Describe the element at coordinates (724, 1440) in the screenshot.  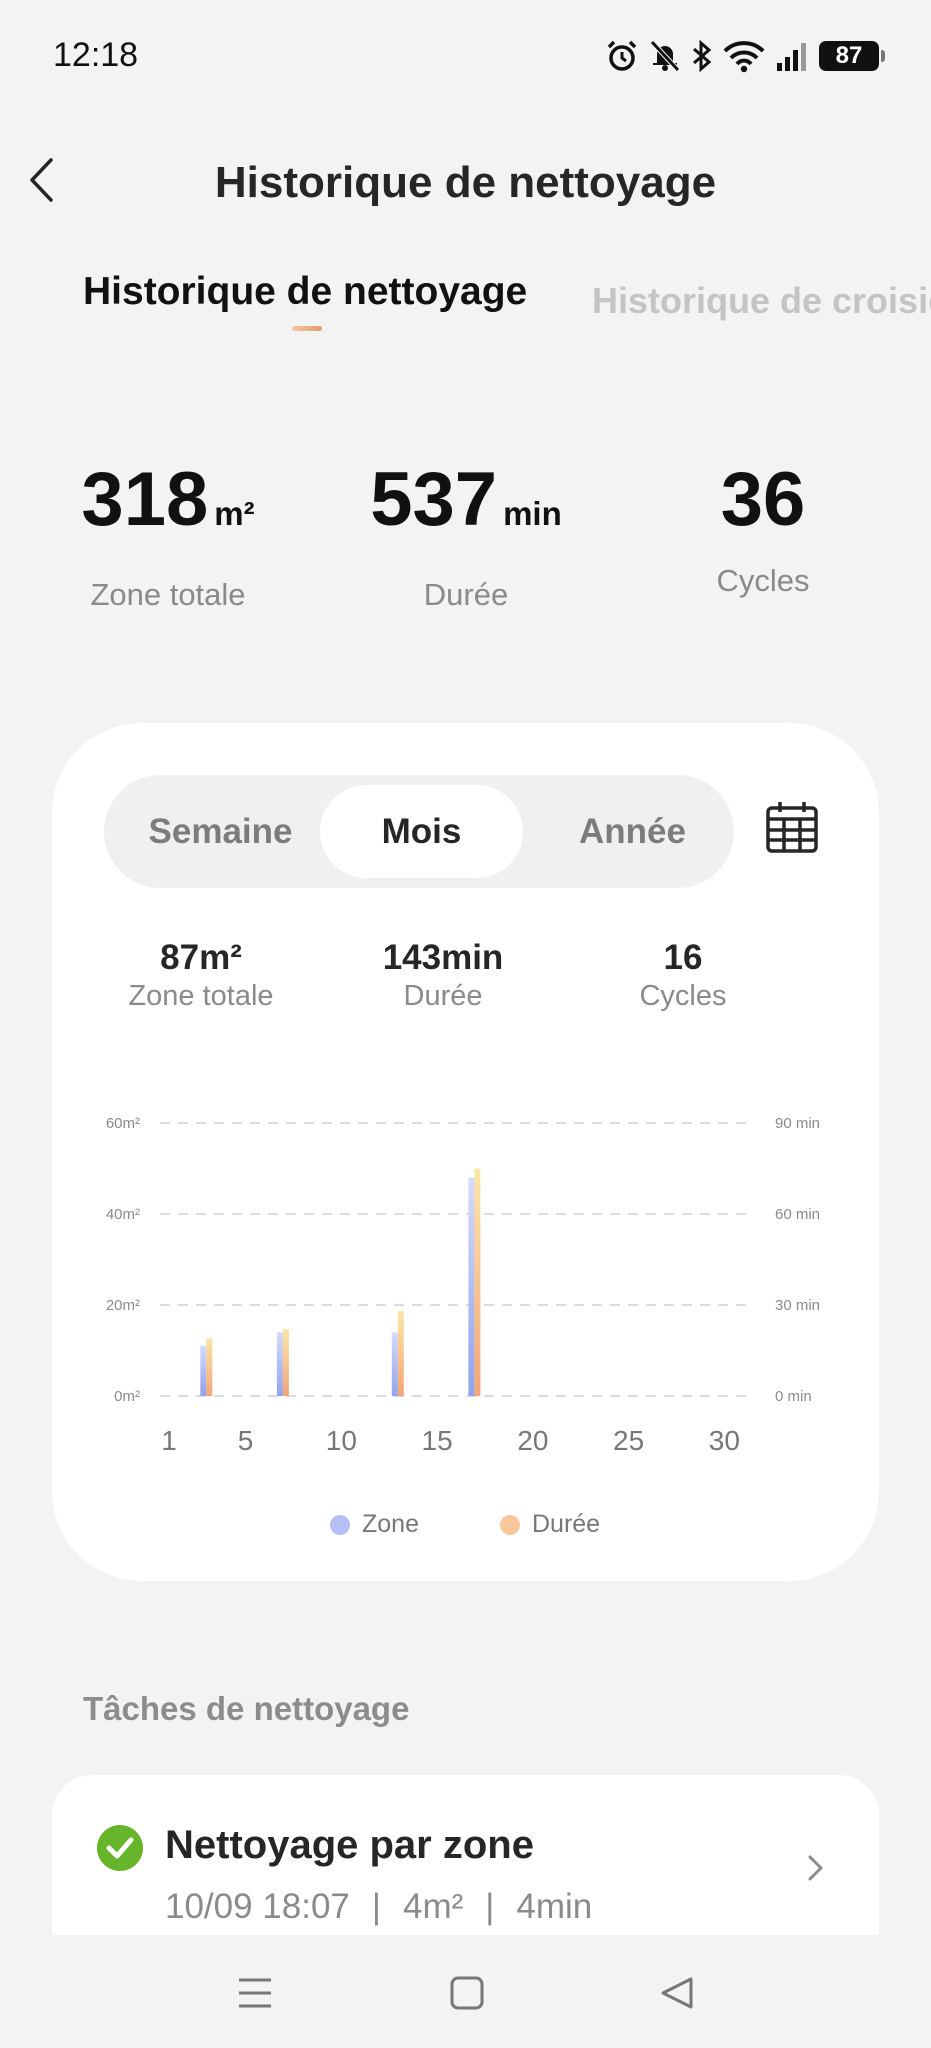
I see `x-tick-label: 30` at that location.